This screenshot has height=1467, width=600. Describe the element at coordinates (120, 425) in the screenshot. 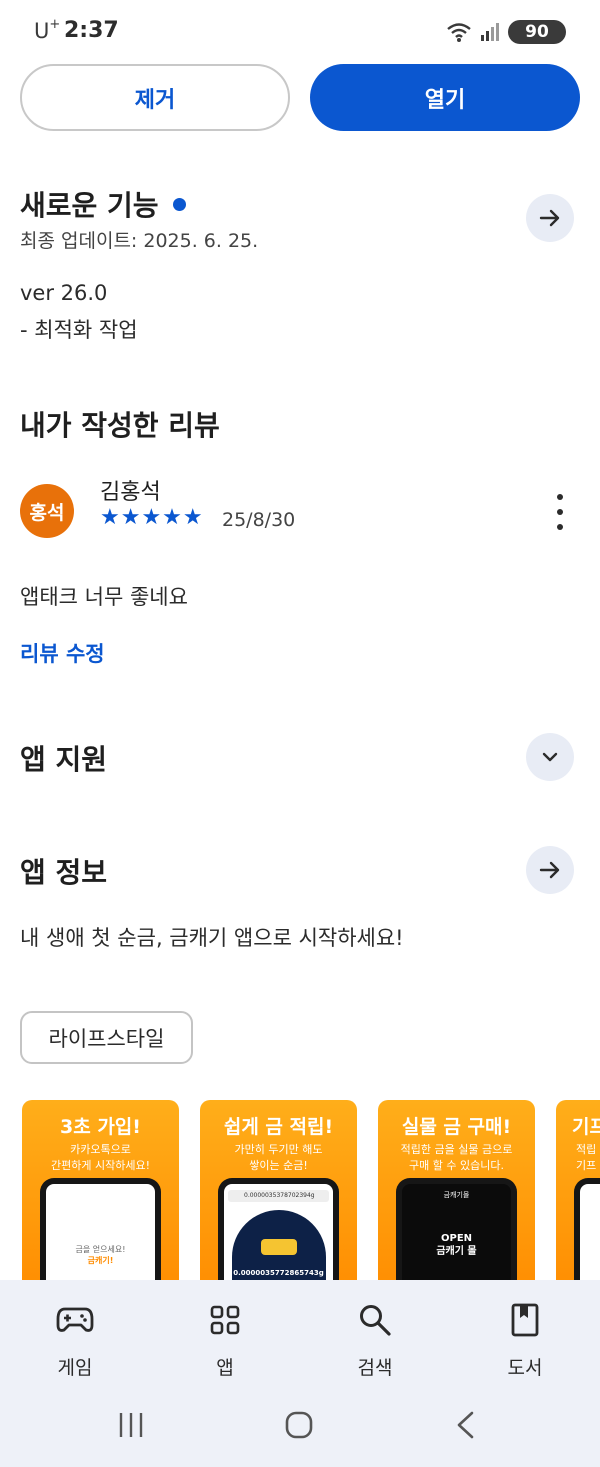

I see `my-review-title: 내가 작성한 리뷰` at that location.